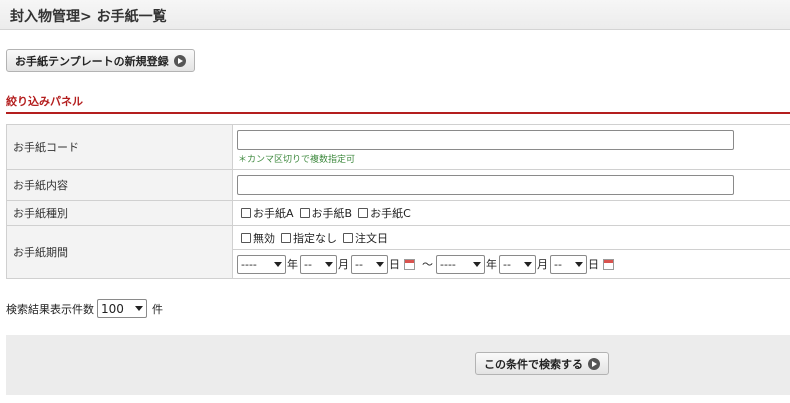 This screenshot has height=403, width=790. Describe the element at coordinates (119, 252) in the screenshot. I see `period-label: お手紙期間` at that location.